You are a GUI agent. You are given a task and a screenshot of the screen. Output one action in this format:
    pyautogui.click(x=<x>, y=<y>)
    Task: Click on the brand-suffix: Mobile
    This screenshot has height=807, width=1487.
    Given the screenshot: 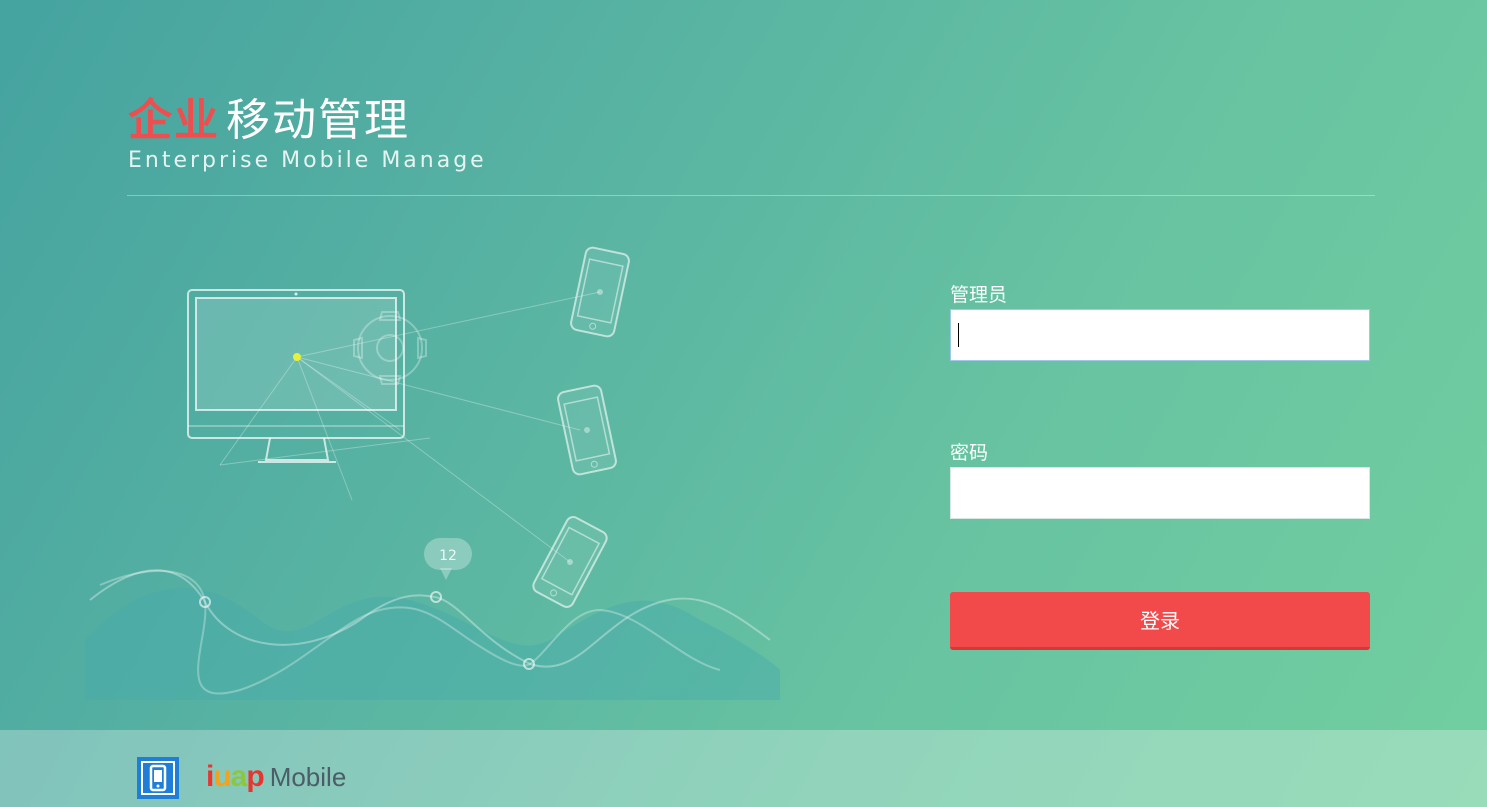 What is the action you would take?
    pyautogui.click(x=308, y=777)
    